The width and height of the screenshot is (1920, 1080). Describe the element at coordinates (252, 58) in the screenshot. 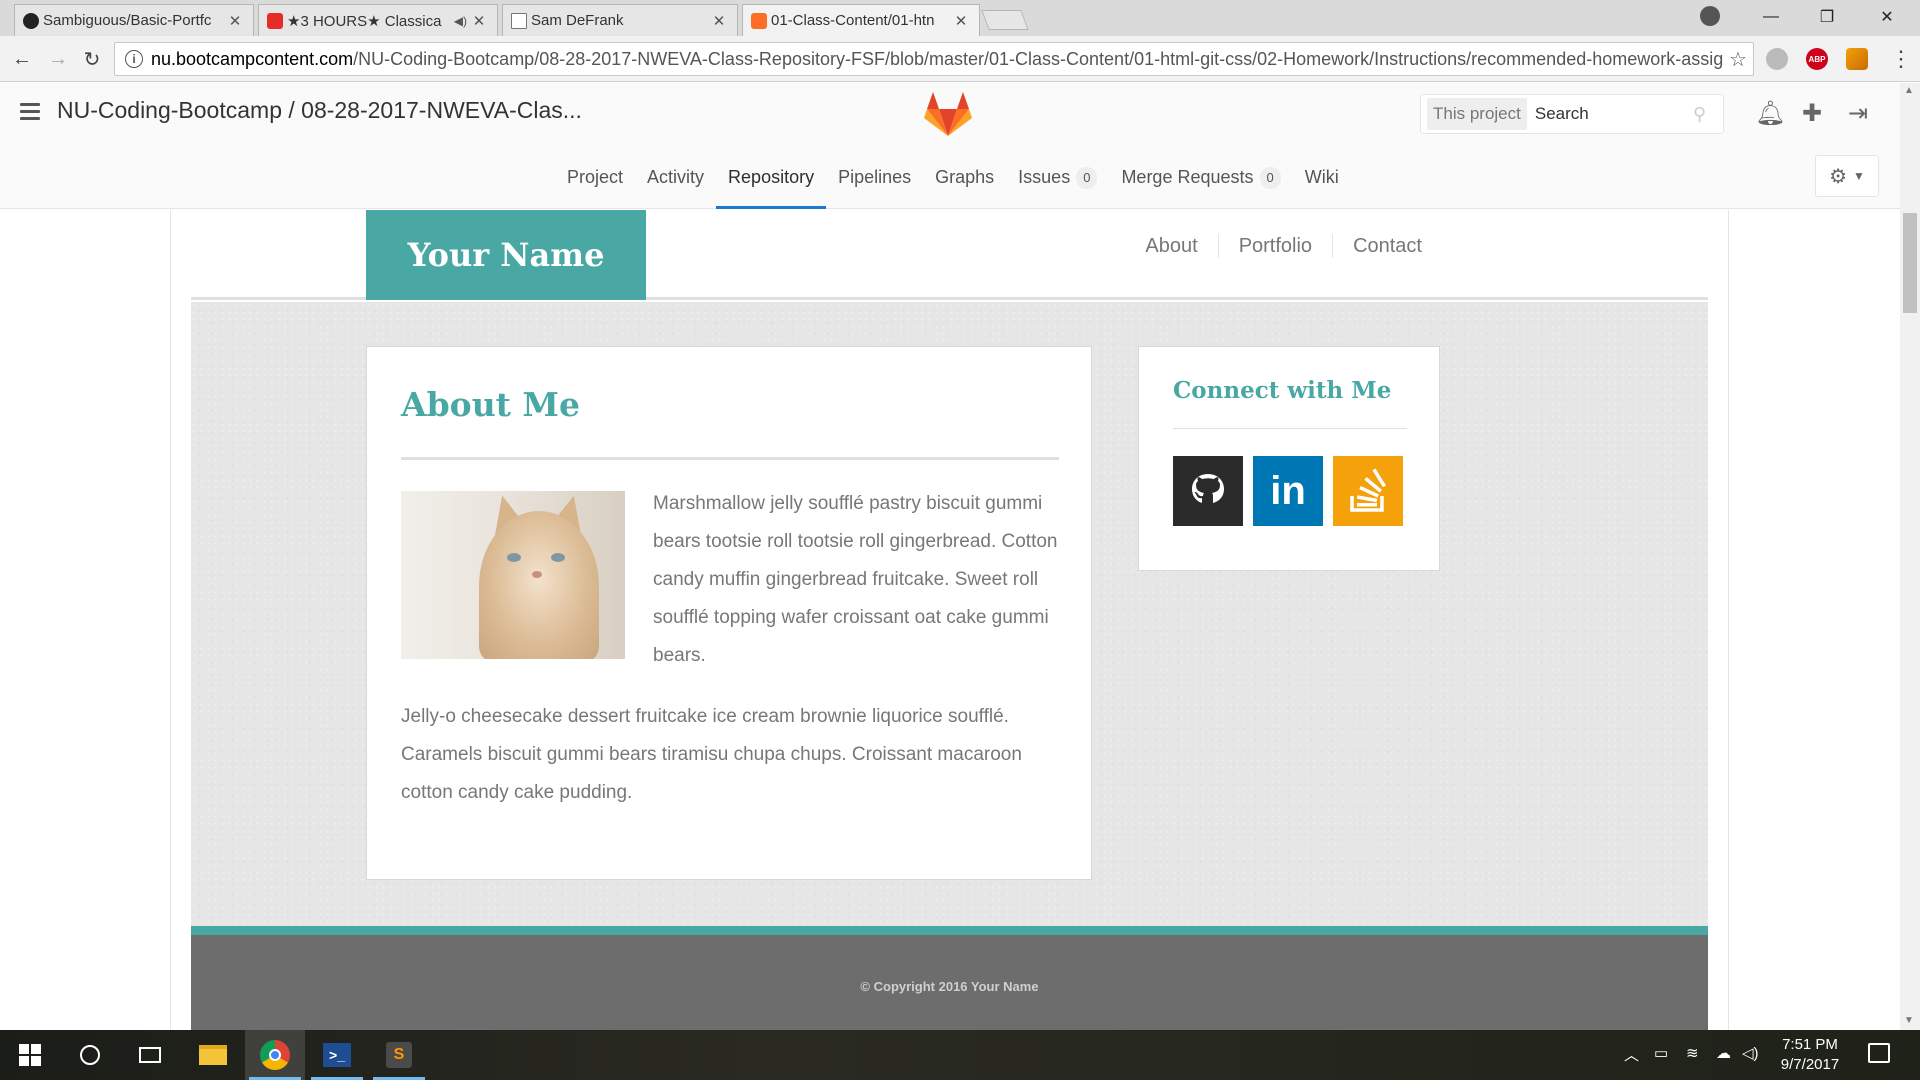

I see `url-host: nu.bootcampcontent.com` at that location.